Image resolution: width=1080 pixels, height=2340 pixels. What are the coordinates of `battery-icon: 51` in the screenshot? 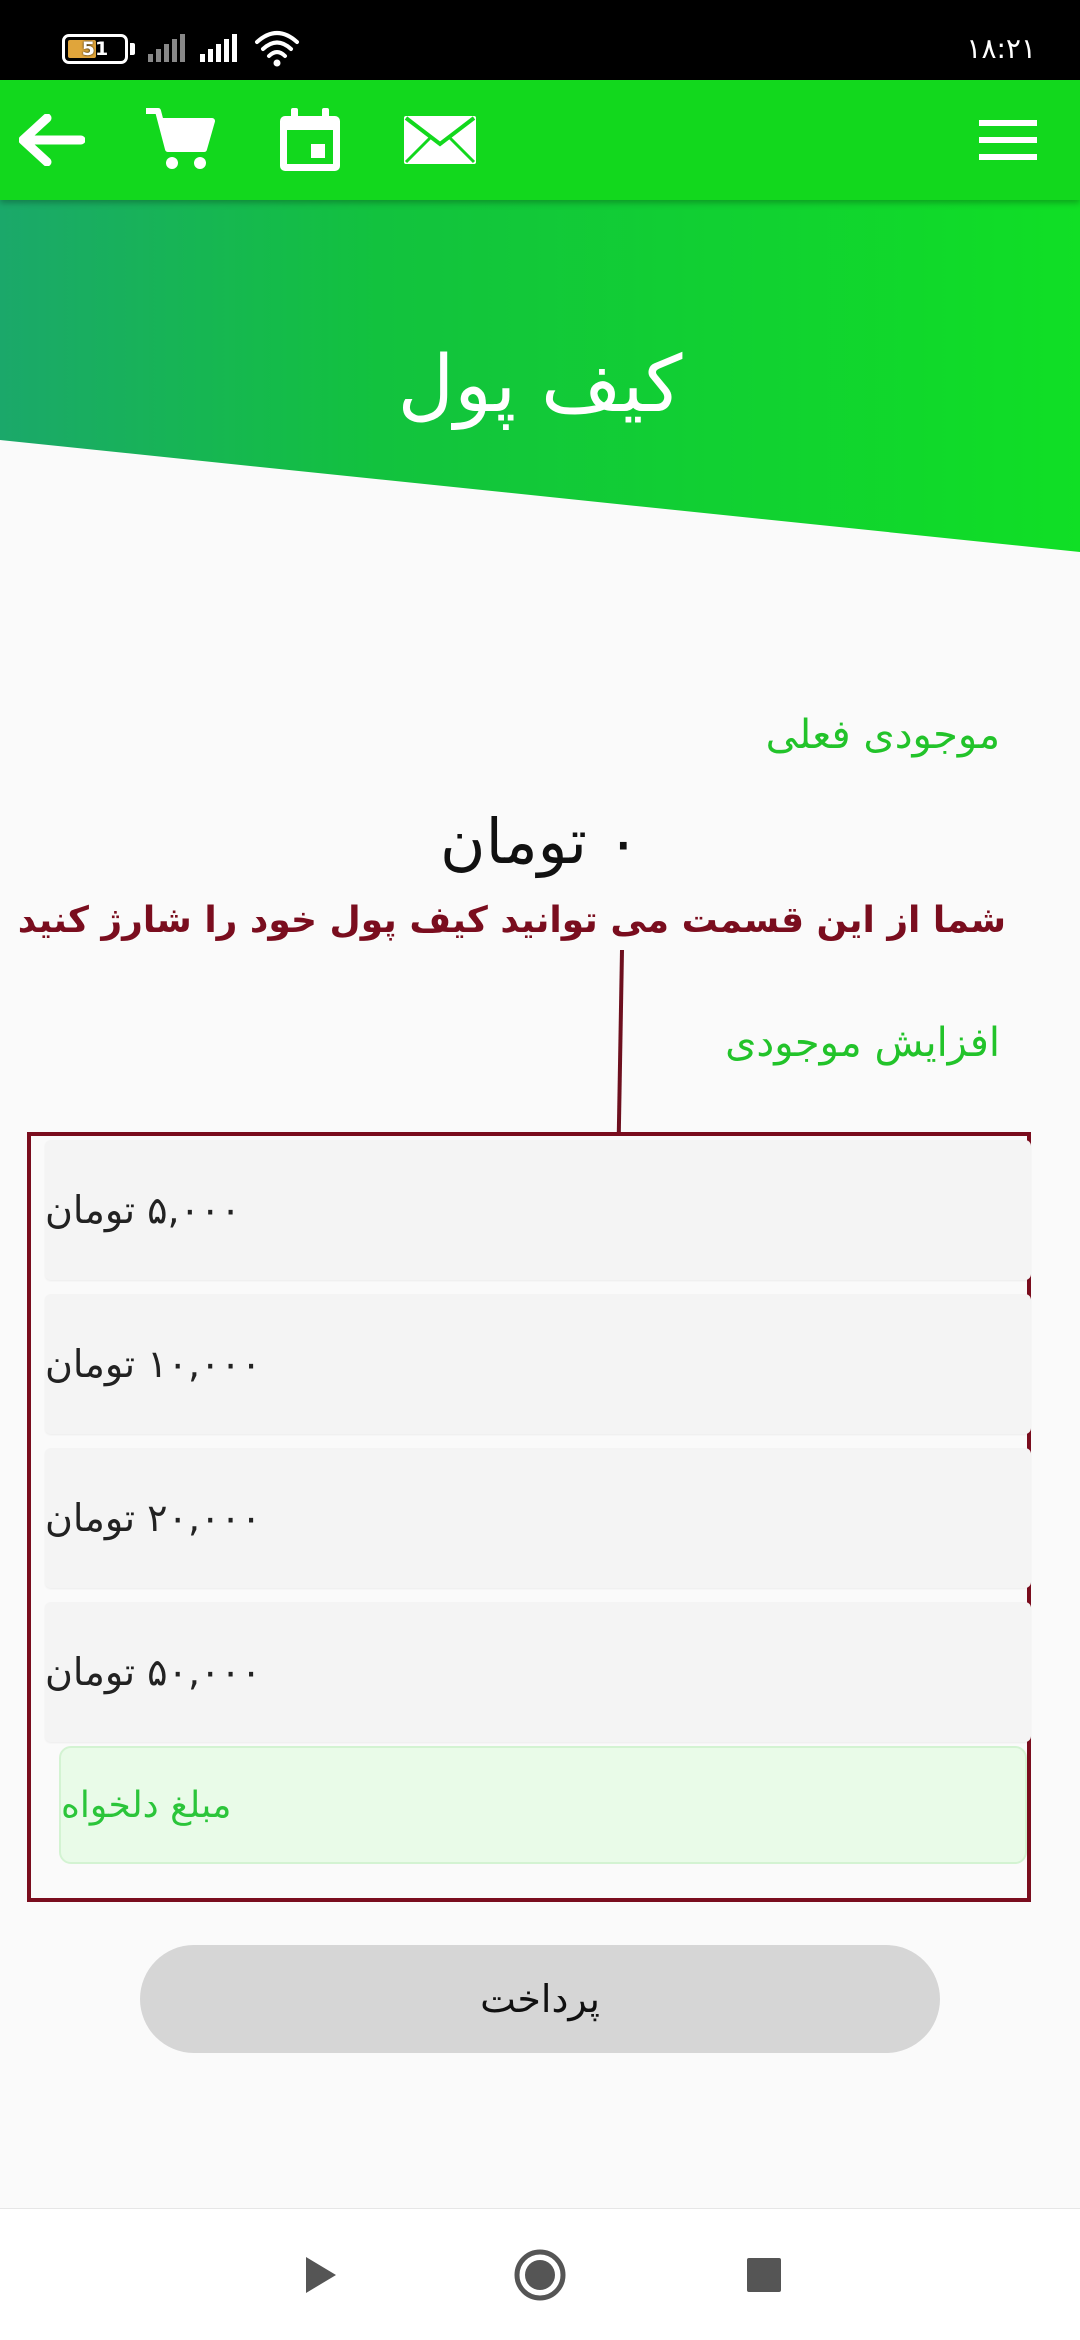 It's located at (95, 49).